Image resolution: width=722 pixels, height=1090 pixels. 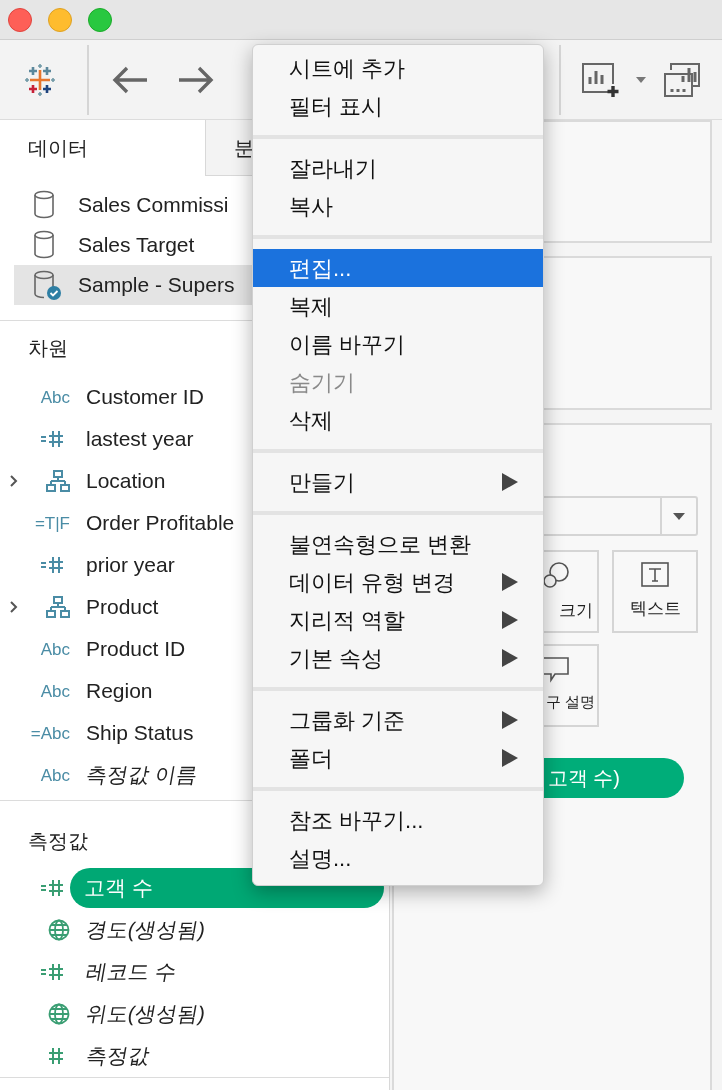 What do you see at coordinates (126, 481) in the screenshot?
I see `field-name: Location` at bounding box center [126, 481].